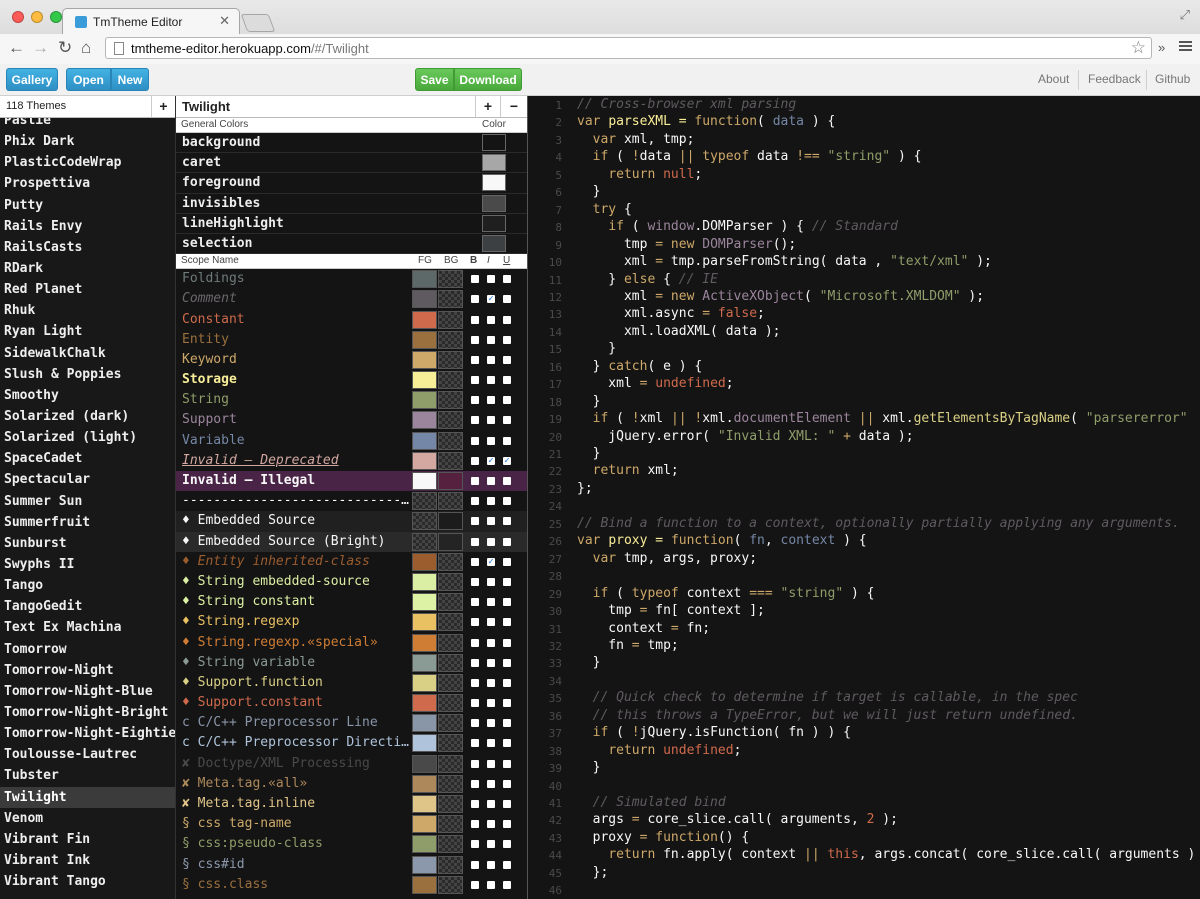  Describe the element at coordinates (1185, 15) in the screenshot. I see `fullscreen-icon: ⤢` at that location.